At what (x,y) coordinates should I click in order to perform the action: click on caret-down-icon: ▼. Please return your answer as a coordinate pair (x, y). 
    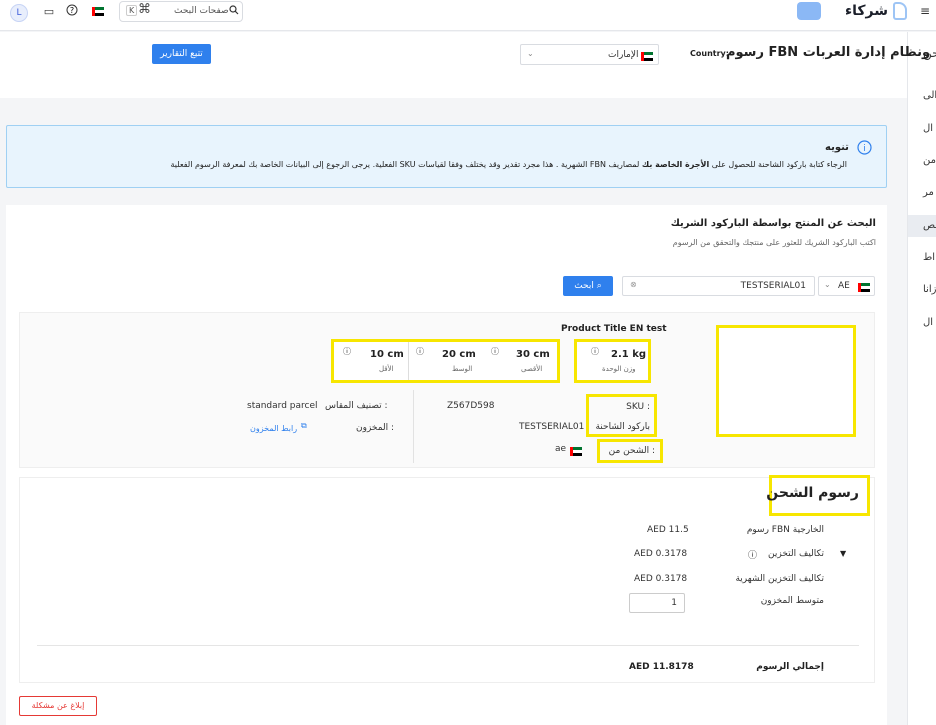
    Looking at the image, I should click on (843, 553).